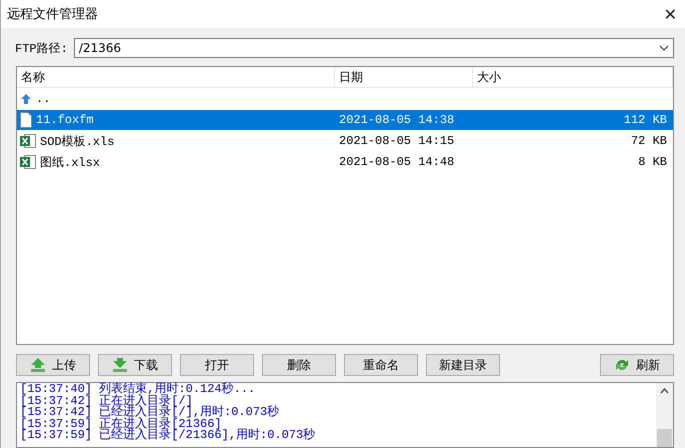 This screenshot has width=685, height=448. Describe the element at coordinates (652, 162) in the screenshot. I see `file-size: 8 KB` at that location.